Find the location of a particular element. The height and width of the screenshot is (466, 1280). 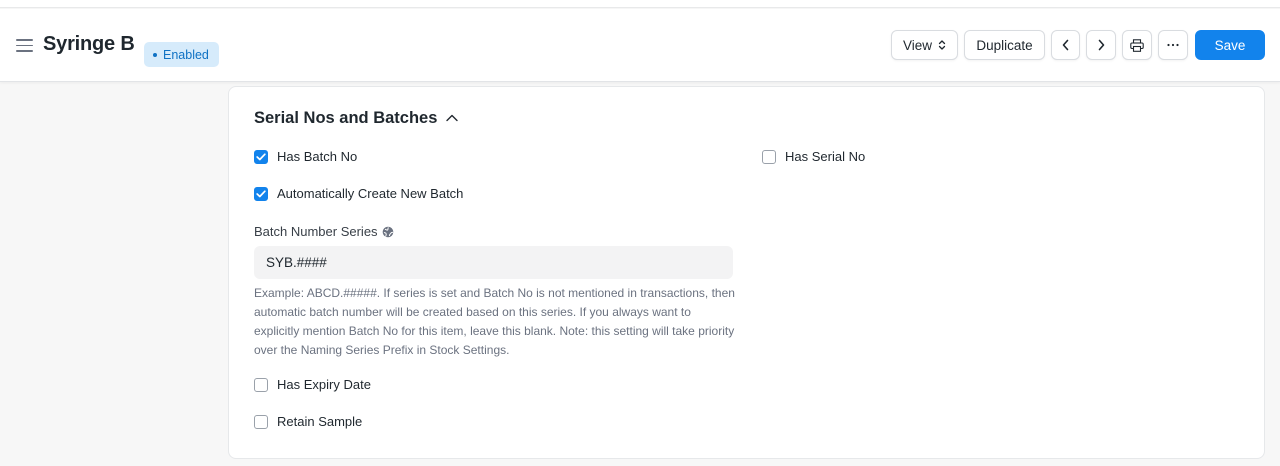

auto-create-batch-label: Automatically Create New Batch is located at coordinates (370, 193).